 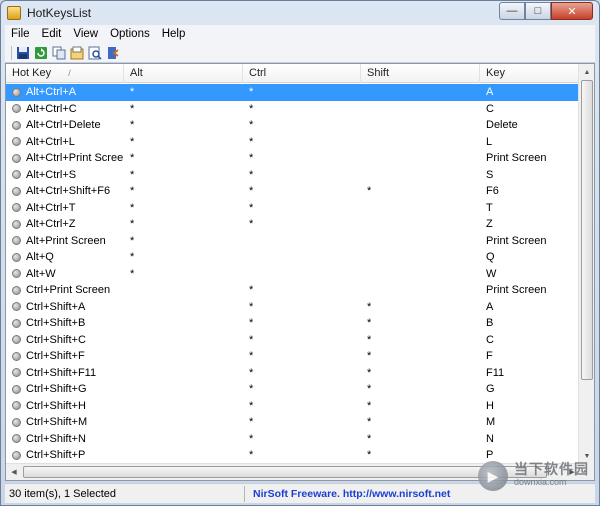 What do you see at coordinates (51, 207) in the screenshot?
I see `hotkey-label: Alt+Ctrl+T` at bounding box center [51, 207].